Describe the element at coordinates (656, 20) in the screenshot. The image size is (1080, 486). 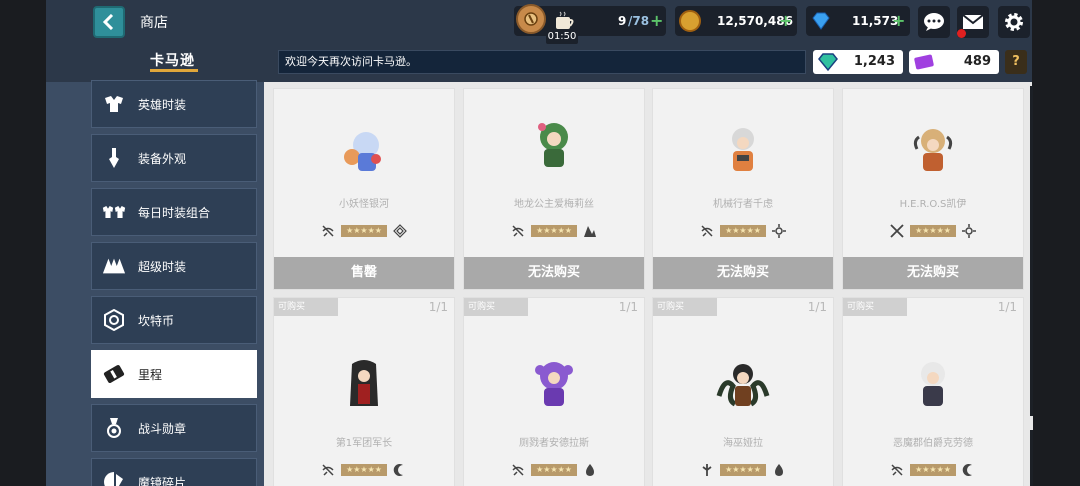
I see `stamina-plus-button: +` at that location.